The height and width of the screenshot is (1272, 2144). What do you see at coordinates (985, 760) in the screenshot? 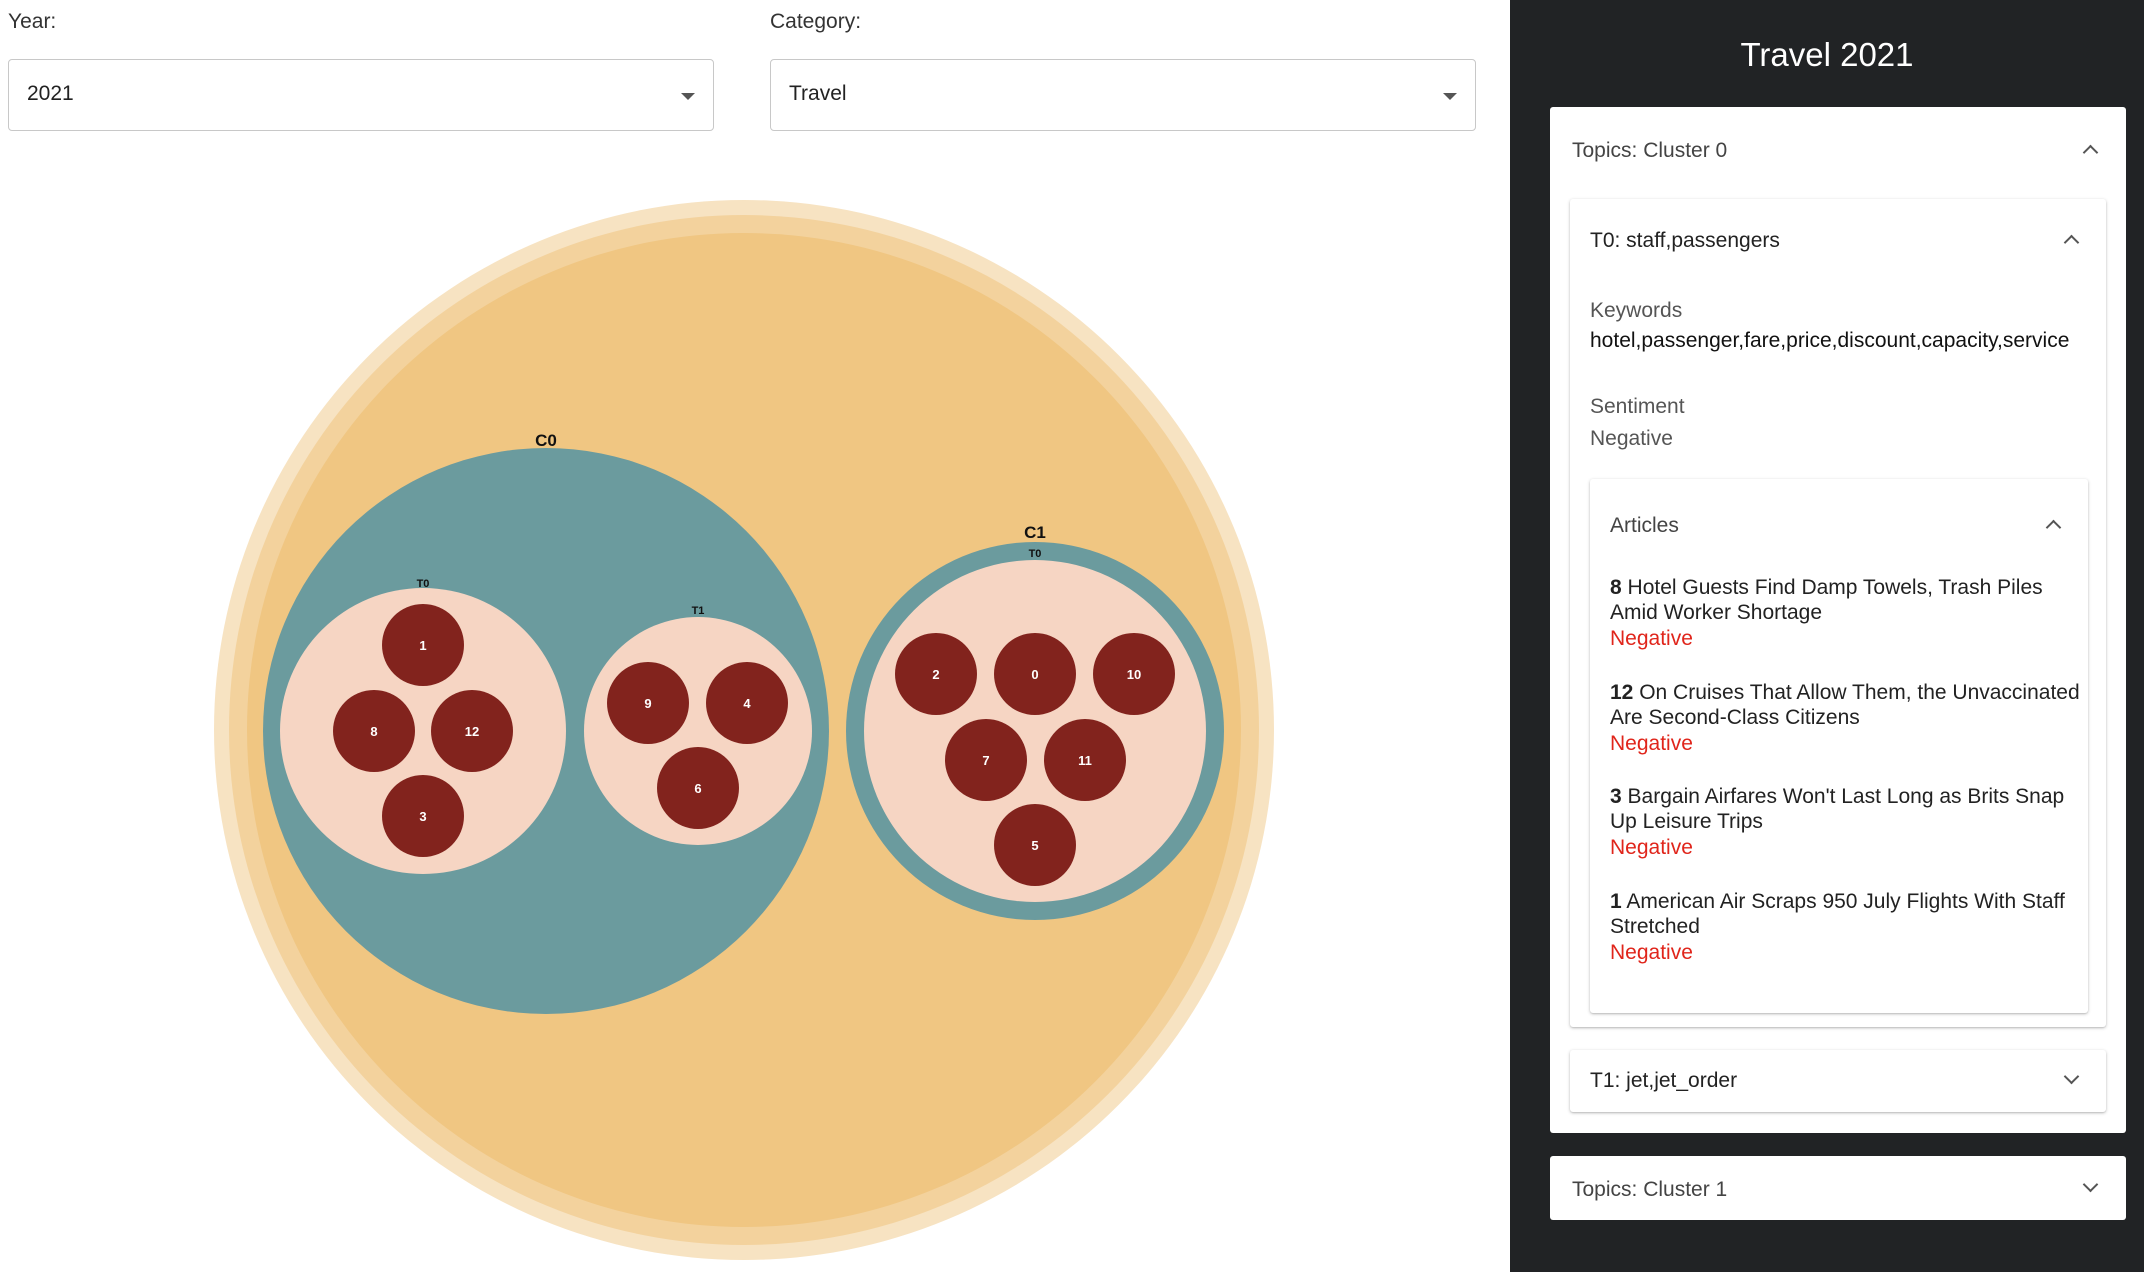
I see `article-node-label: 7` at bounding box center [985, 760].